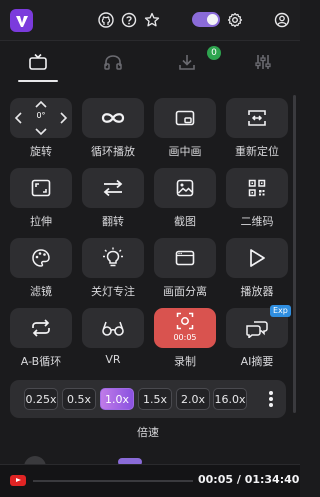  What do you see at coordinates (206, 19) in the screenshot?
I see `theme-toggle` at bounding box center [206, 19].